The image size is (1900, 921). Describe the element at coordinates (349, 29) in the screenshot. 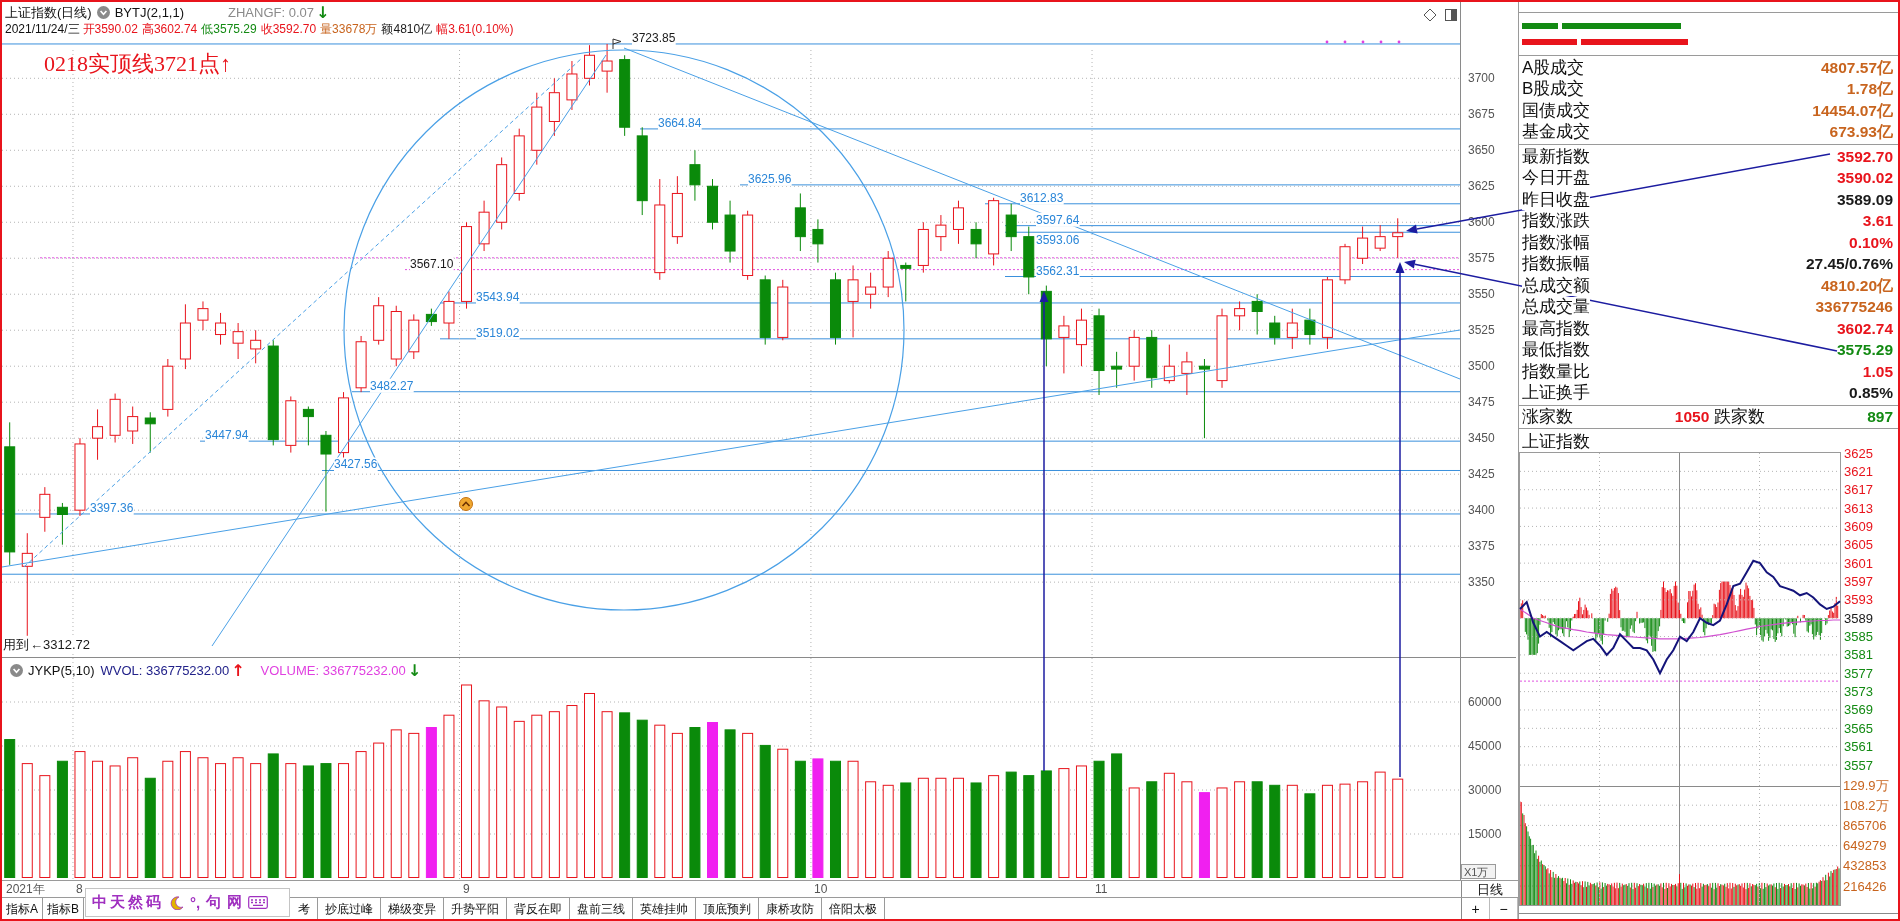

I see `quote-value: 量33678万` at that location.